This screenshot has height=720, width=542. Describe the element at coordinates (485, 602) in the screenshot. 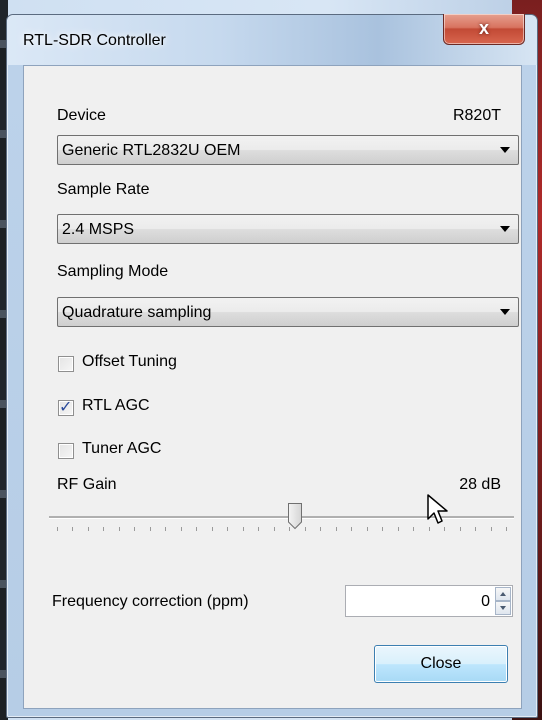

I see `frequency-correction-value: 0` at that location.